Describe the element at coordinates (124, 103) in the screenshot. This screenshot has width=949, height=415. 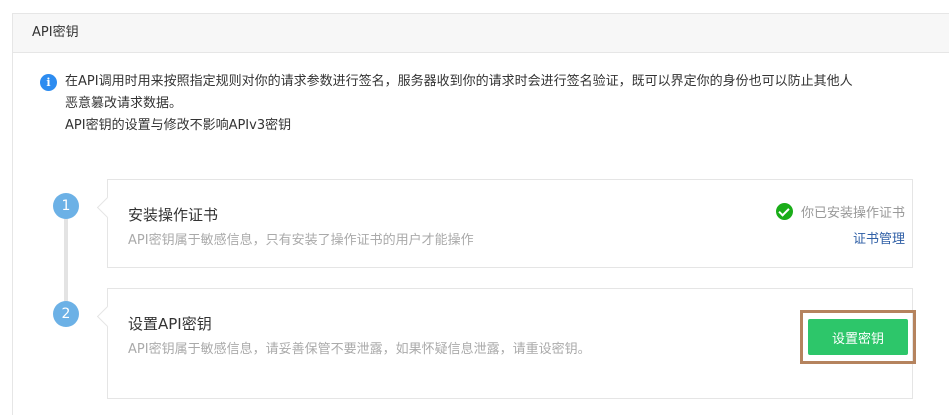
I see `notice-line-2: 恶意篡改请求数据。` at that location.